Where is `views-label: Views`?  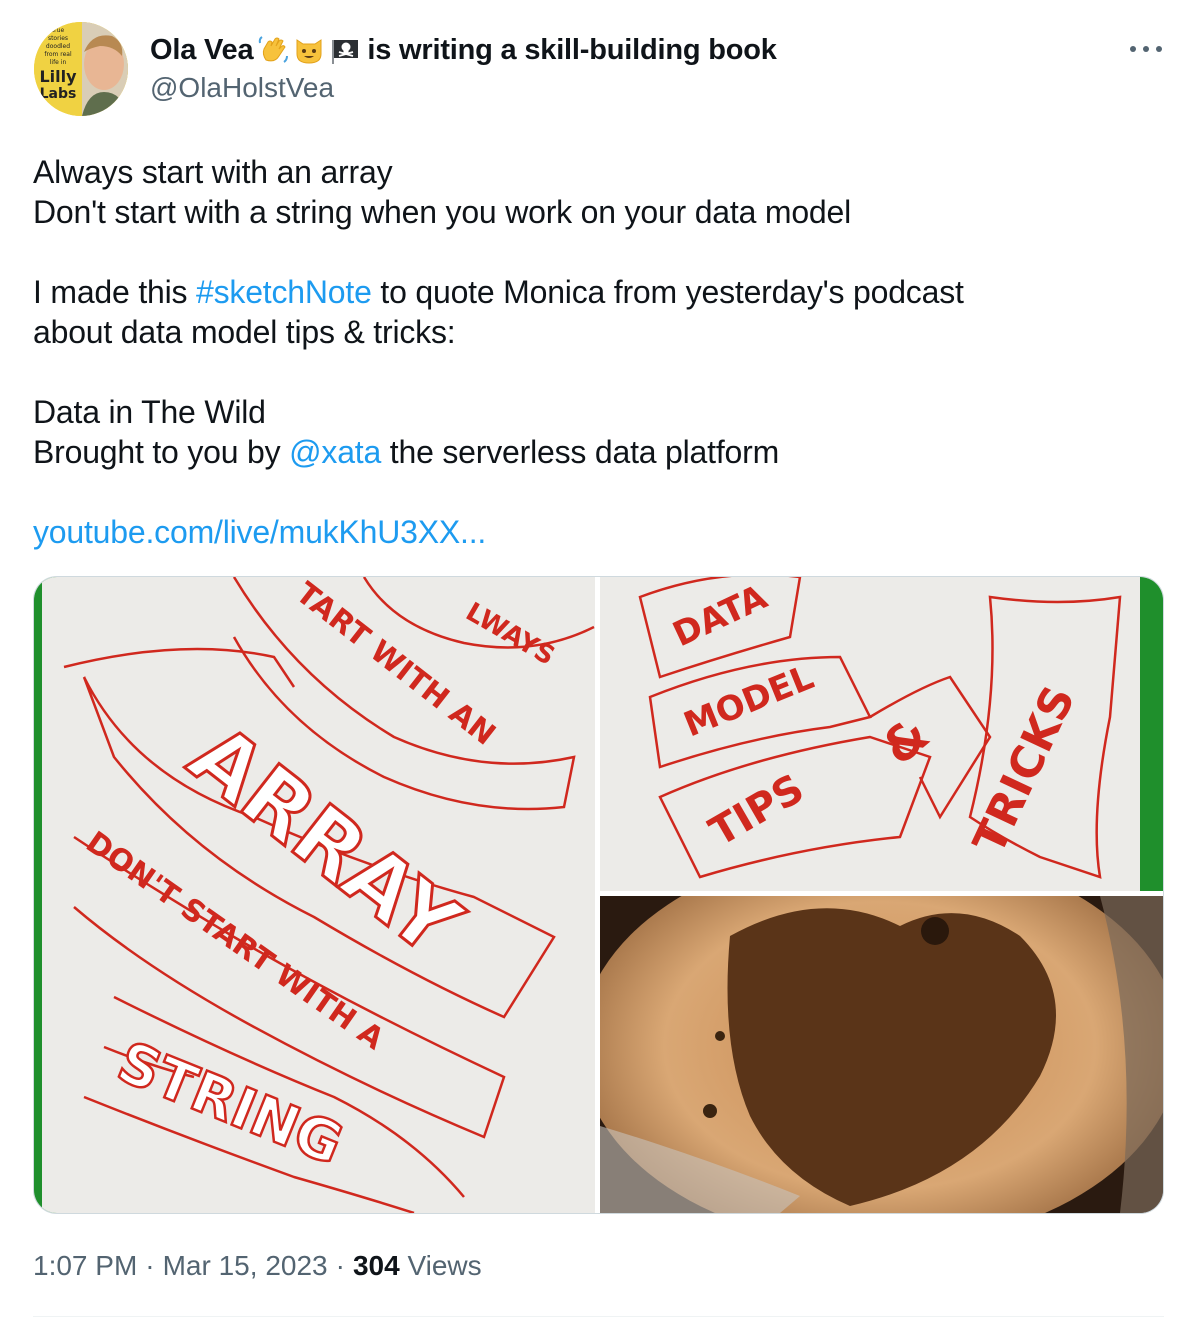
views-label: Views is located at coordinates (444, 1265).